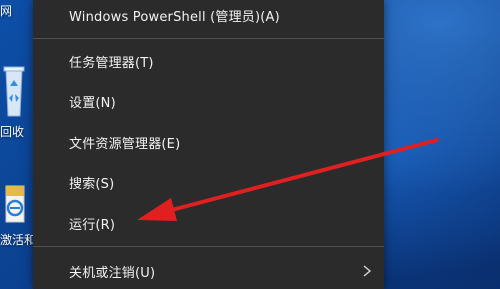  What do you see at coordinates (18, 240) in the screenshot?
I see `desktop-icon-internet-explorer-label: 激活和` at bounding box center [18, 240].